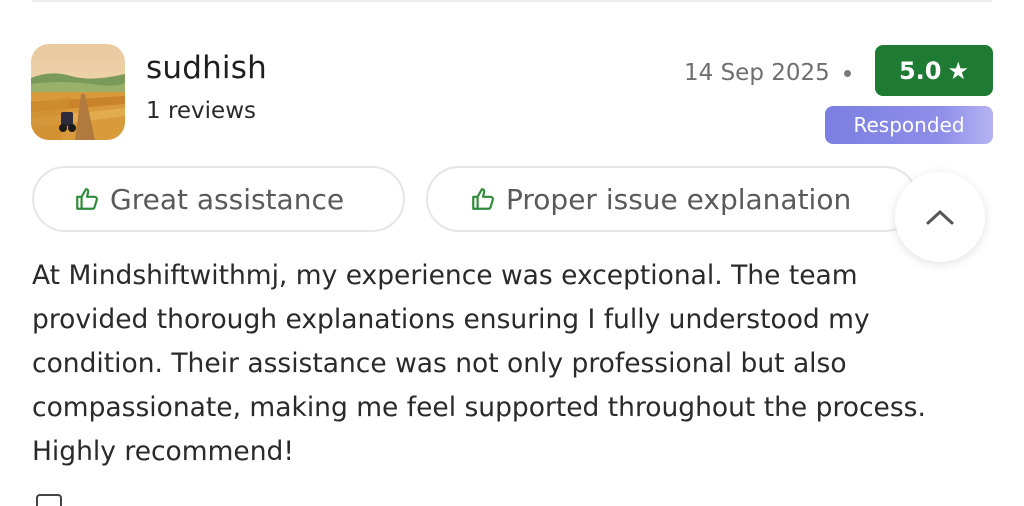  Describe the element at coordinates (847, 73) in the screenshot. I see `dot-separator` at that location.